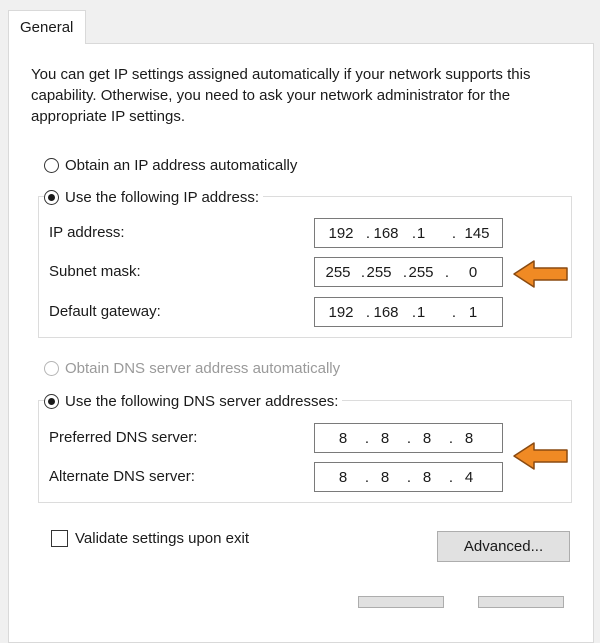 The image size is (600, 643). Describe the element at coordinates (343, 438) in the screenshot. I see `preferred-octet-1: 8` at that location.